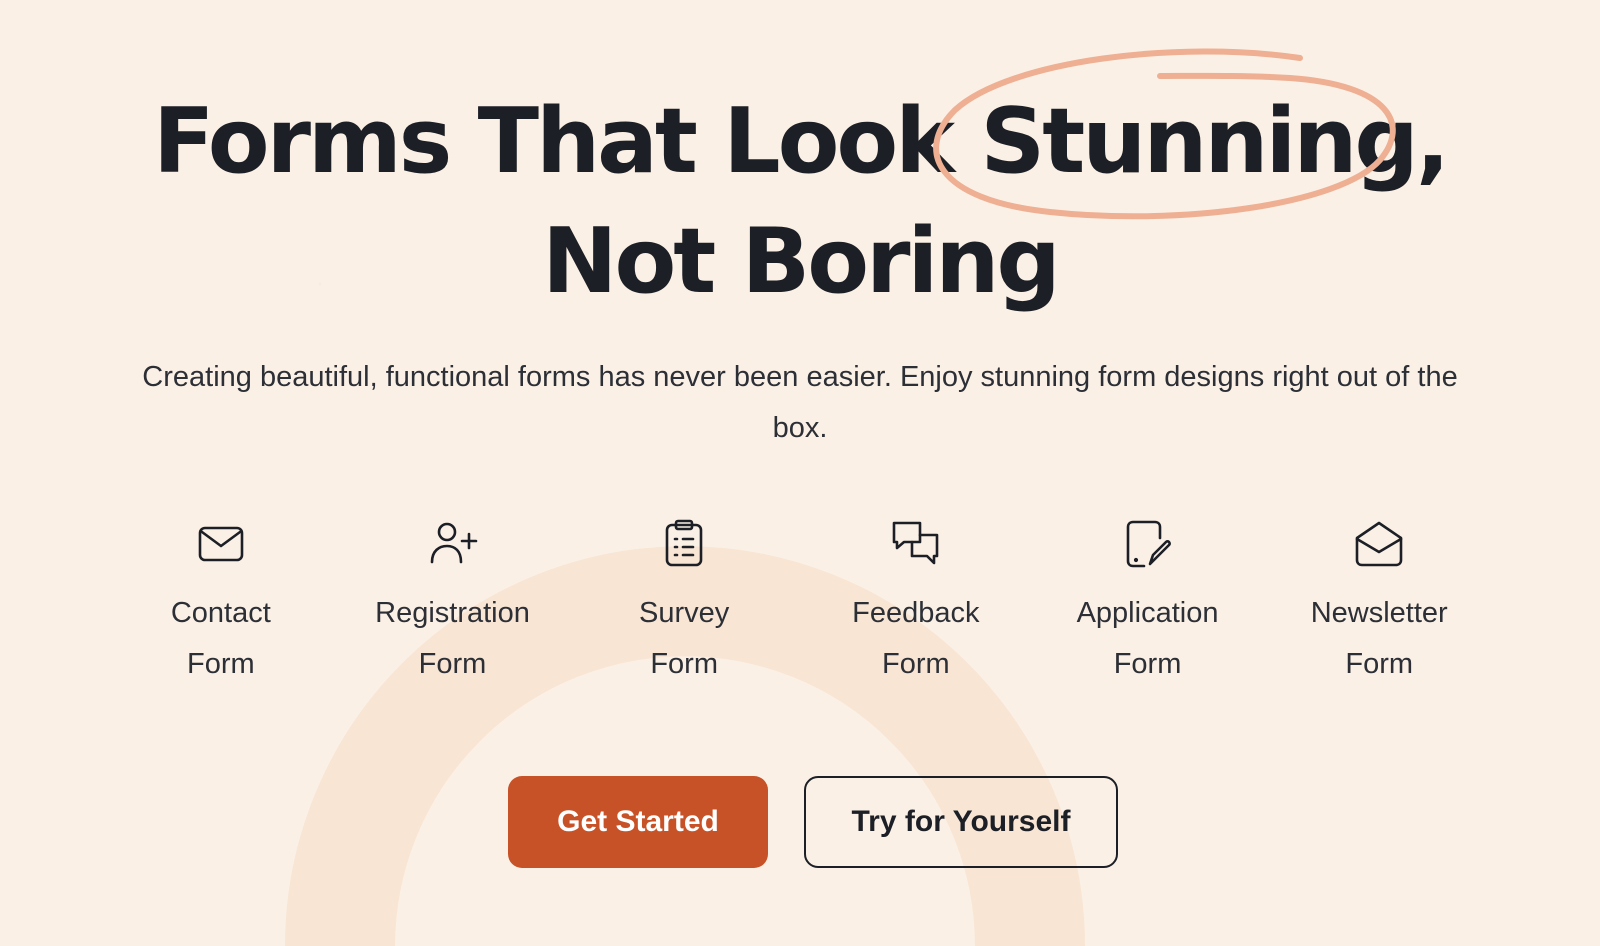  I want to click on get-started-button: Get Started, so click(638, 822).